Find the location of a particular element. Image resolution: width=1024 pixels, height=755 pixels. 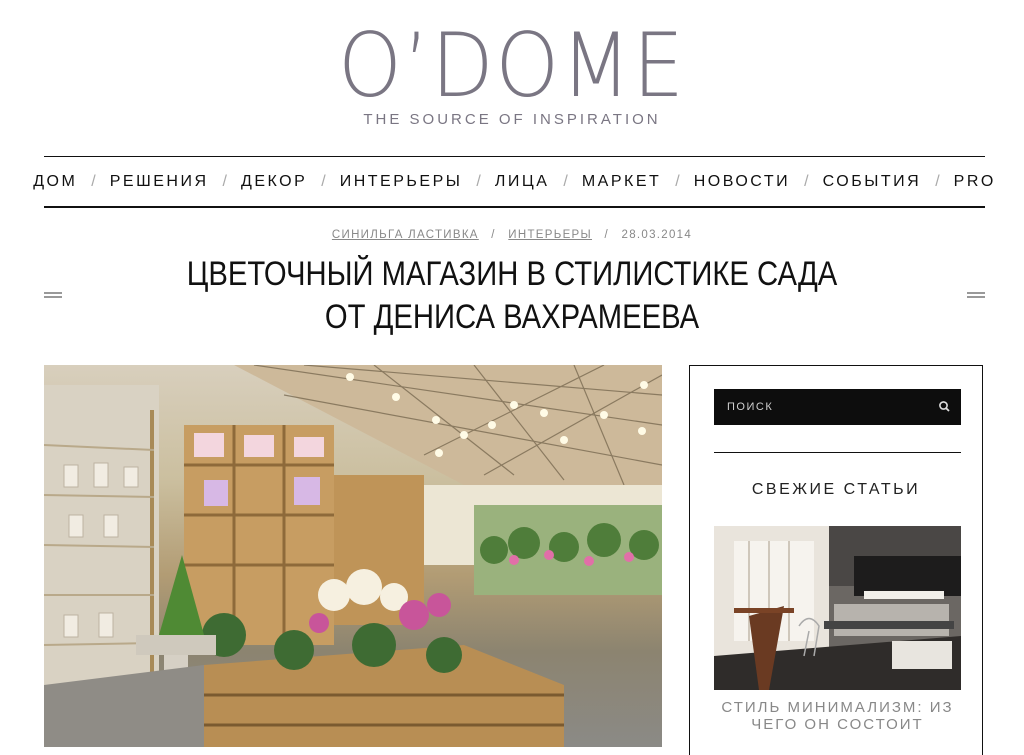

nav-item-interery: ИНТЕРЬЕРЫ is located at coordinates (401, 182).